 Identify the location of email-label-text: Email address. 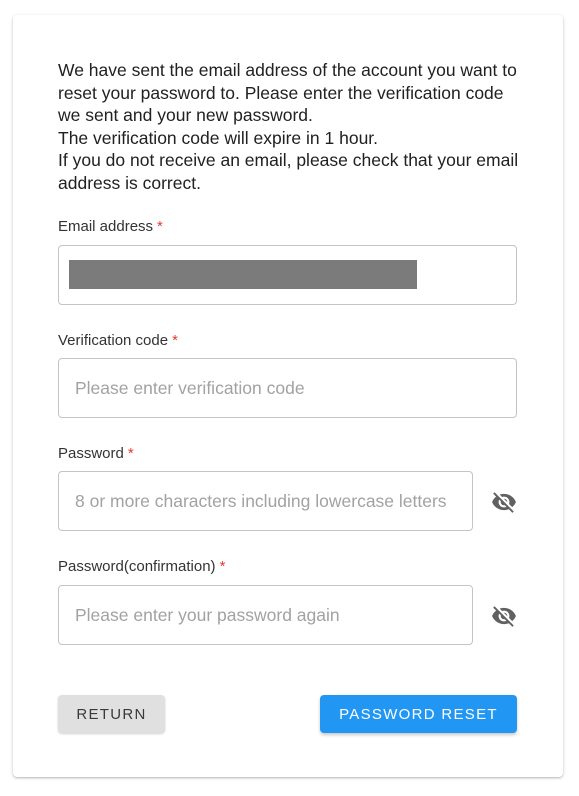
(106, 226).